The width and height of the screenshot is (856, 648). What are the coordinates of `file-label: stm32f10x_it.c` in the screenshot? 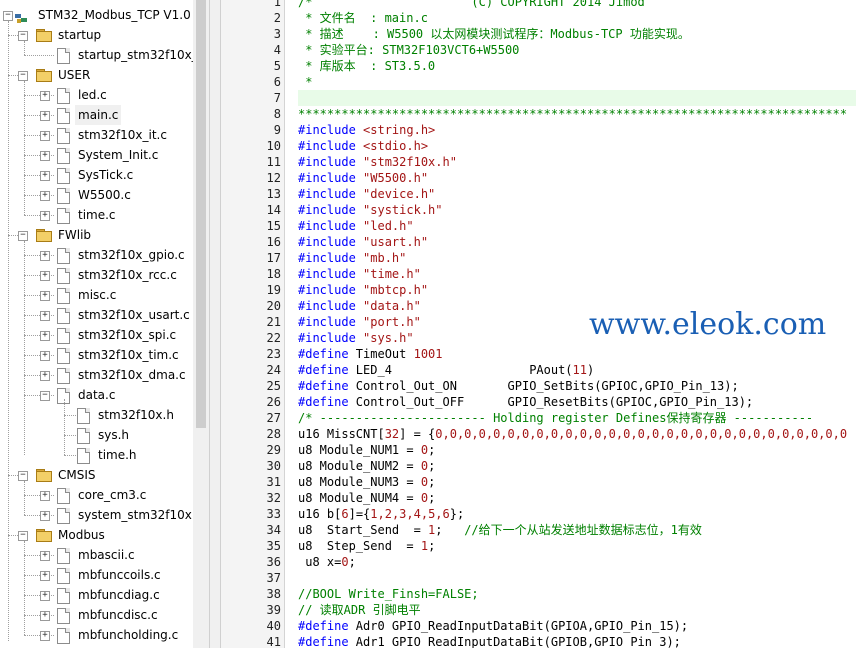 It's located at (122, 135).